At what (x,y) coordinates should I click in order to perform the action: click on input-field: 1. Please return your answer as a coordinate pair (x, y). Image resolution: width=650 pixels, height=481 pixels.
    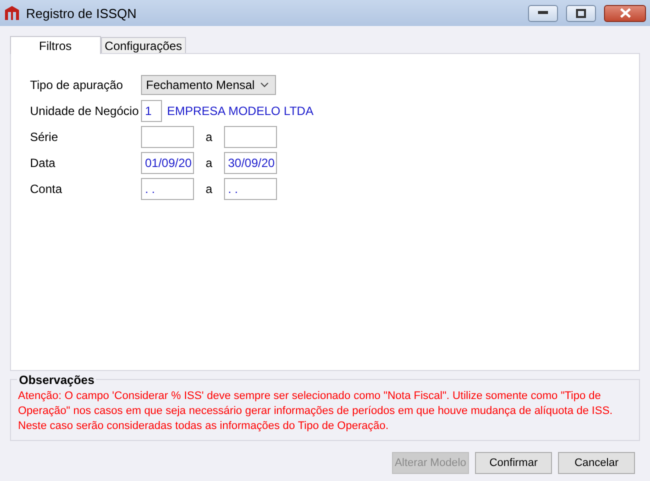
    Looking at the image, I should click on (151, 111).